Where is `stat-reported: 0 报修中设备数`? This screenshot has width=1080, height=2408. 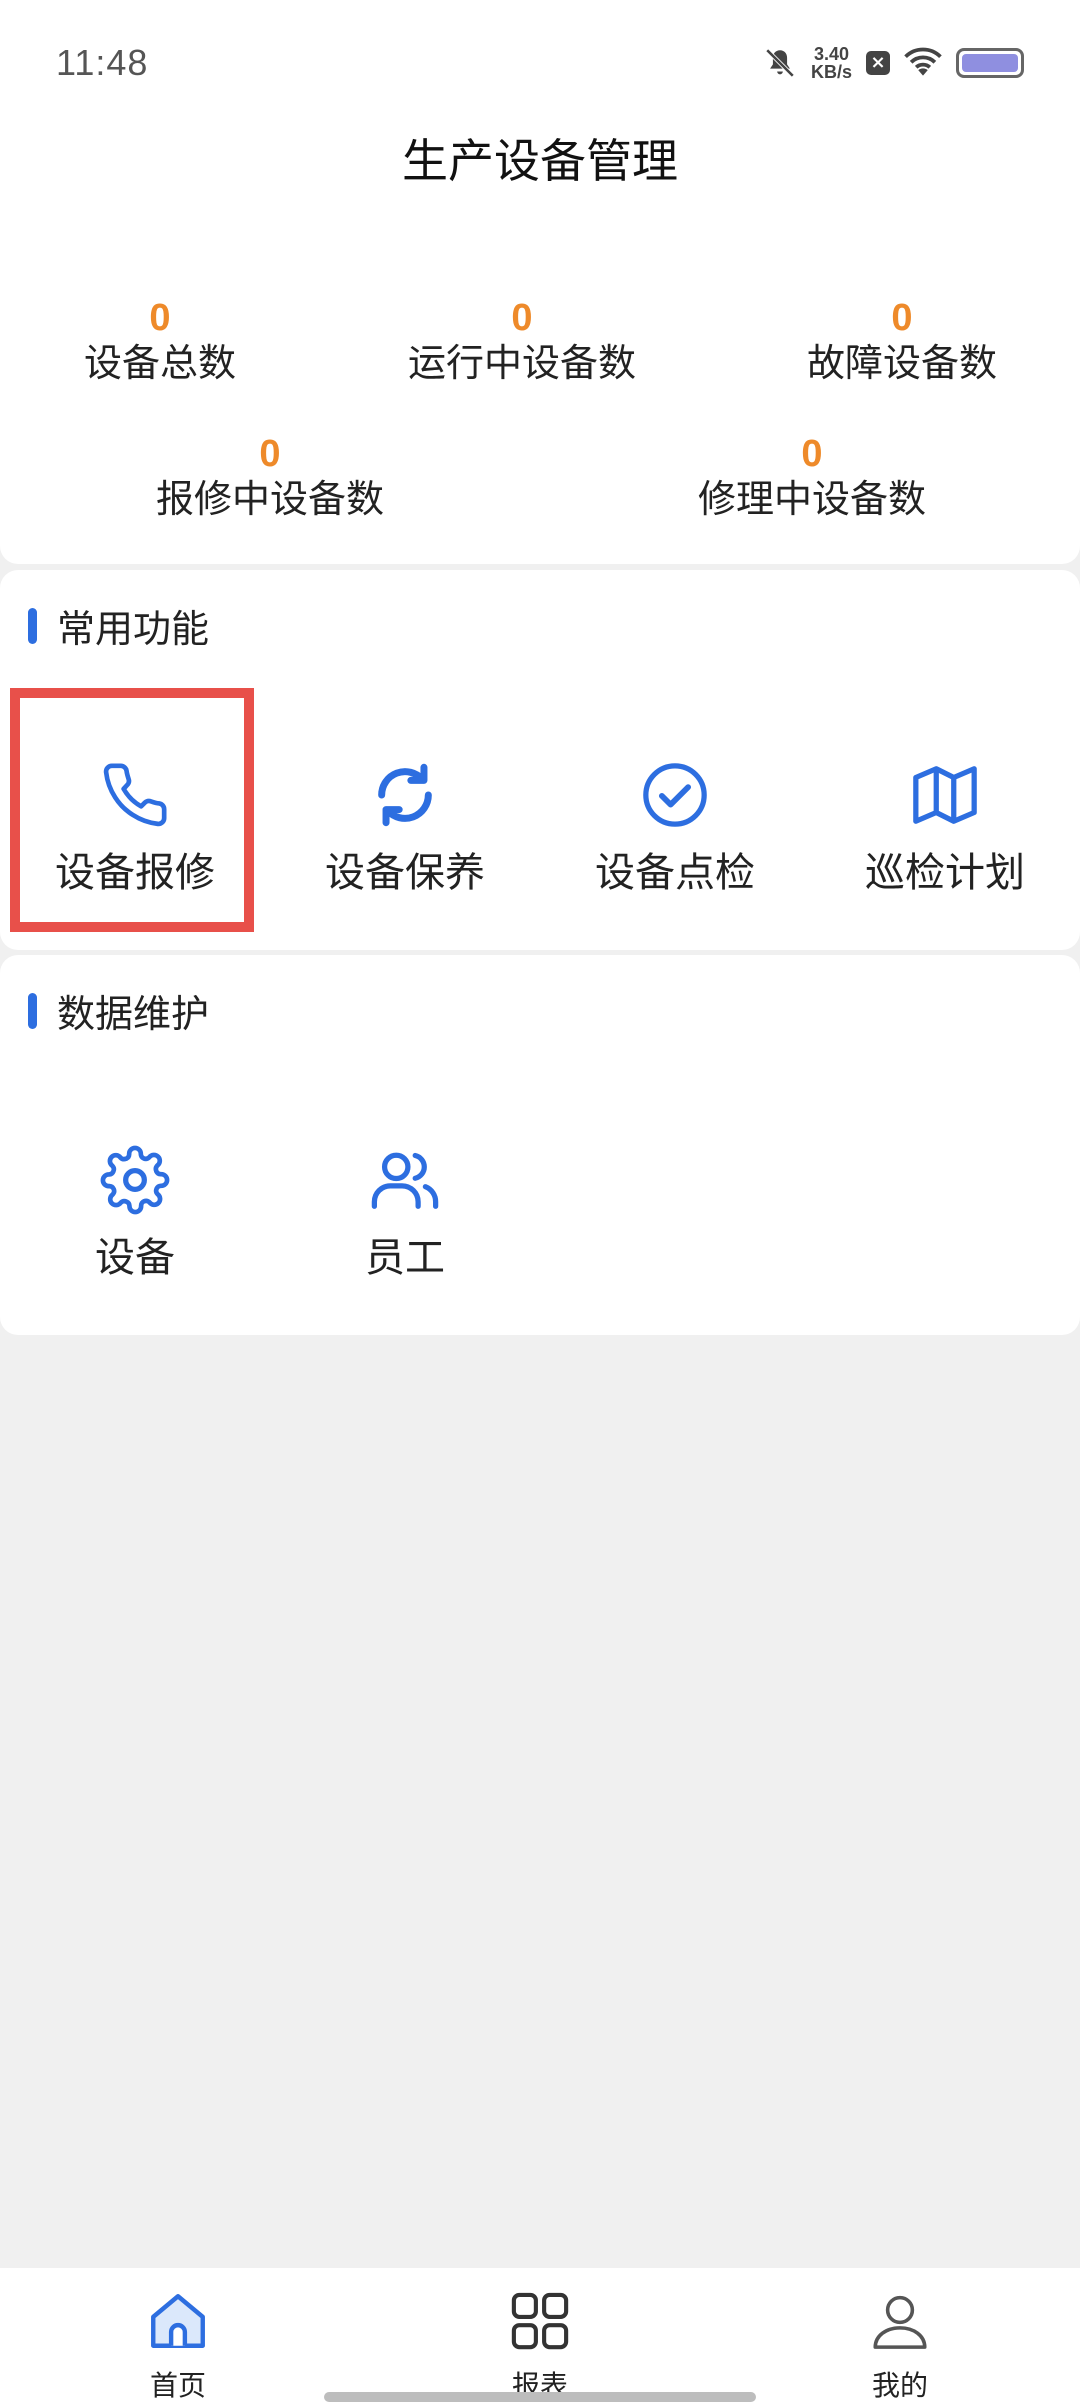 stat-reported: 0 报修中设备数 is located at coordinates (270, 477).